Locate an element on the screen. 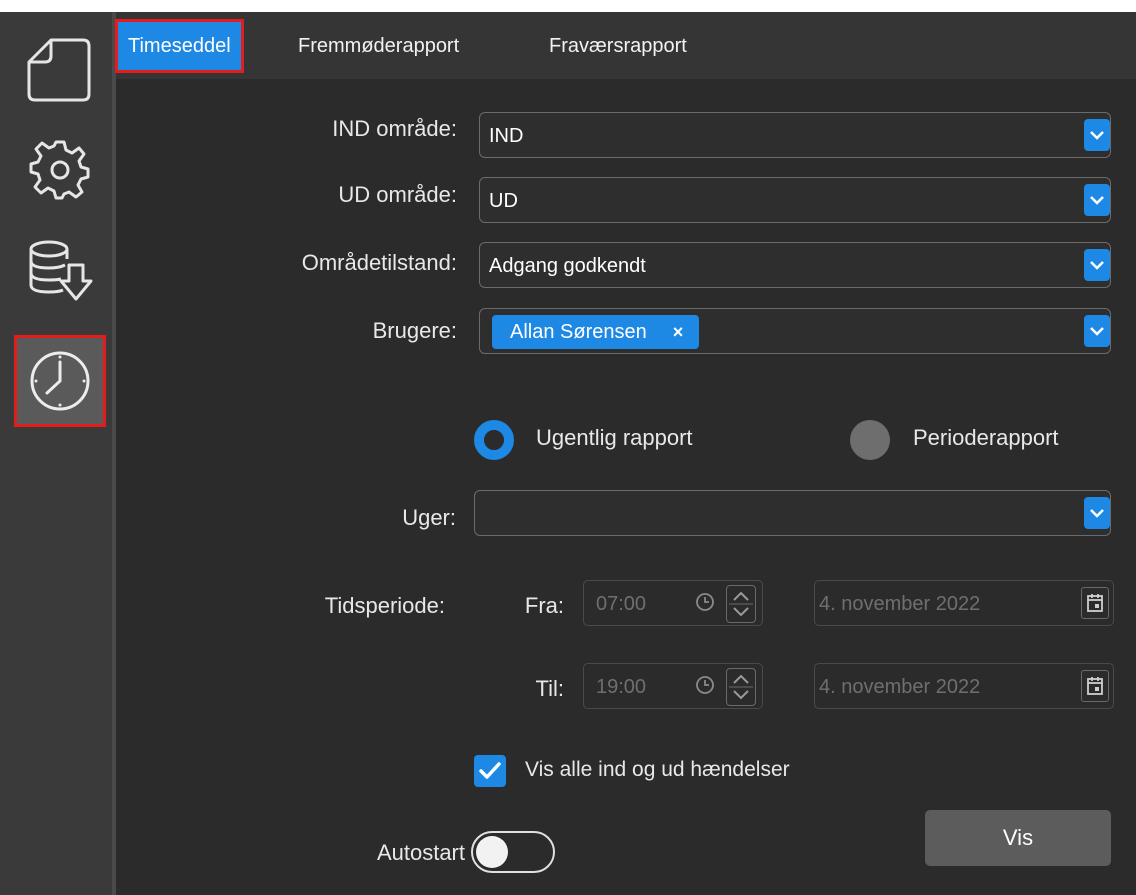  from-time-value: 07:00 is located at coordinates (621, 604).